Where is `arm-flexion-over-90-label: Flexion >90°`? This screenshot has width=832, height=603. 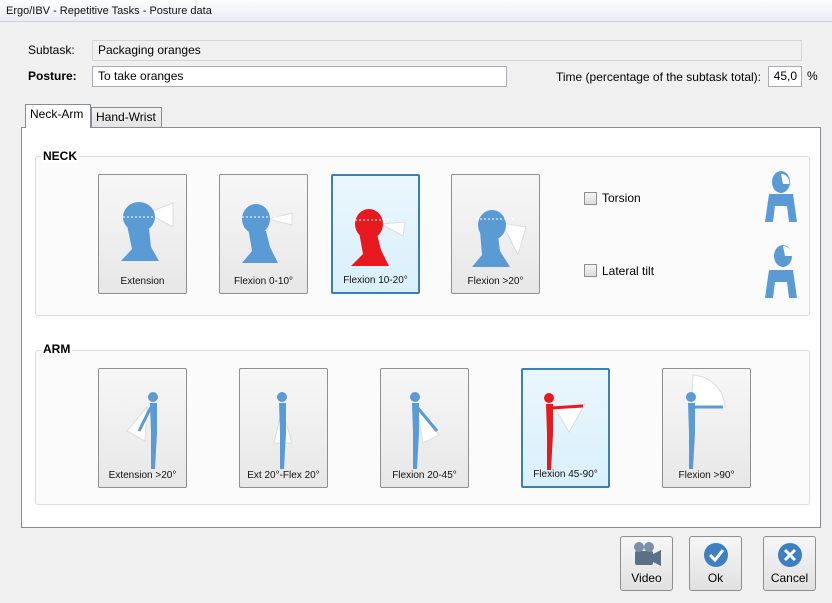 arm-flexion-over-90-label: Flexion >90° is located at coordinates (706, 475).